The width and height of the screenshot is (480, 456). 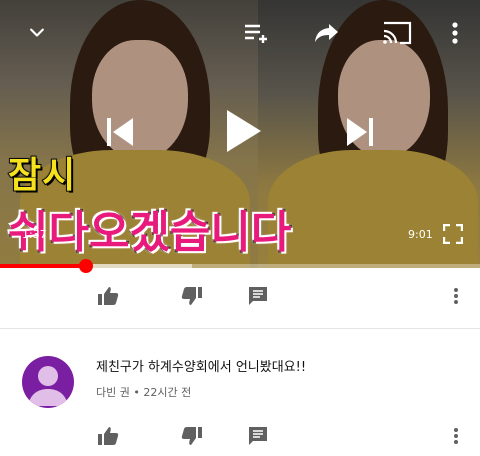 I want to click on scrubber-handle, so click(x=86, y=266).